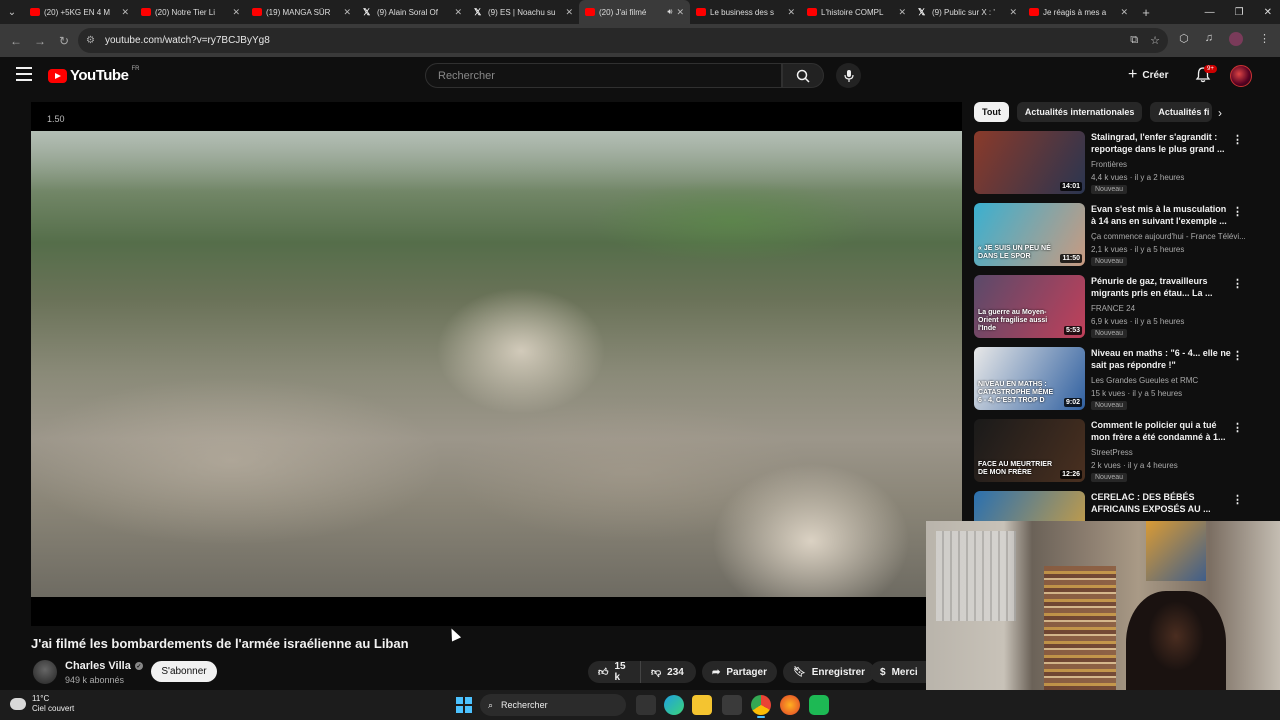  I want to click on chevron-right-icon: ›, so click(1220, 113).